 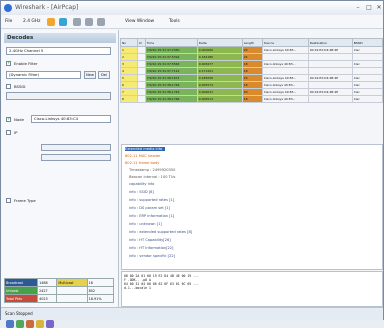 What do you see at coordinates (150, 240) in the screenshot?
I see `tree-item: info : HT Capability[26]` at bounding box center [150, 240].